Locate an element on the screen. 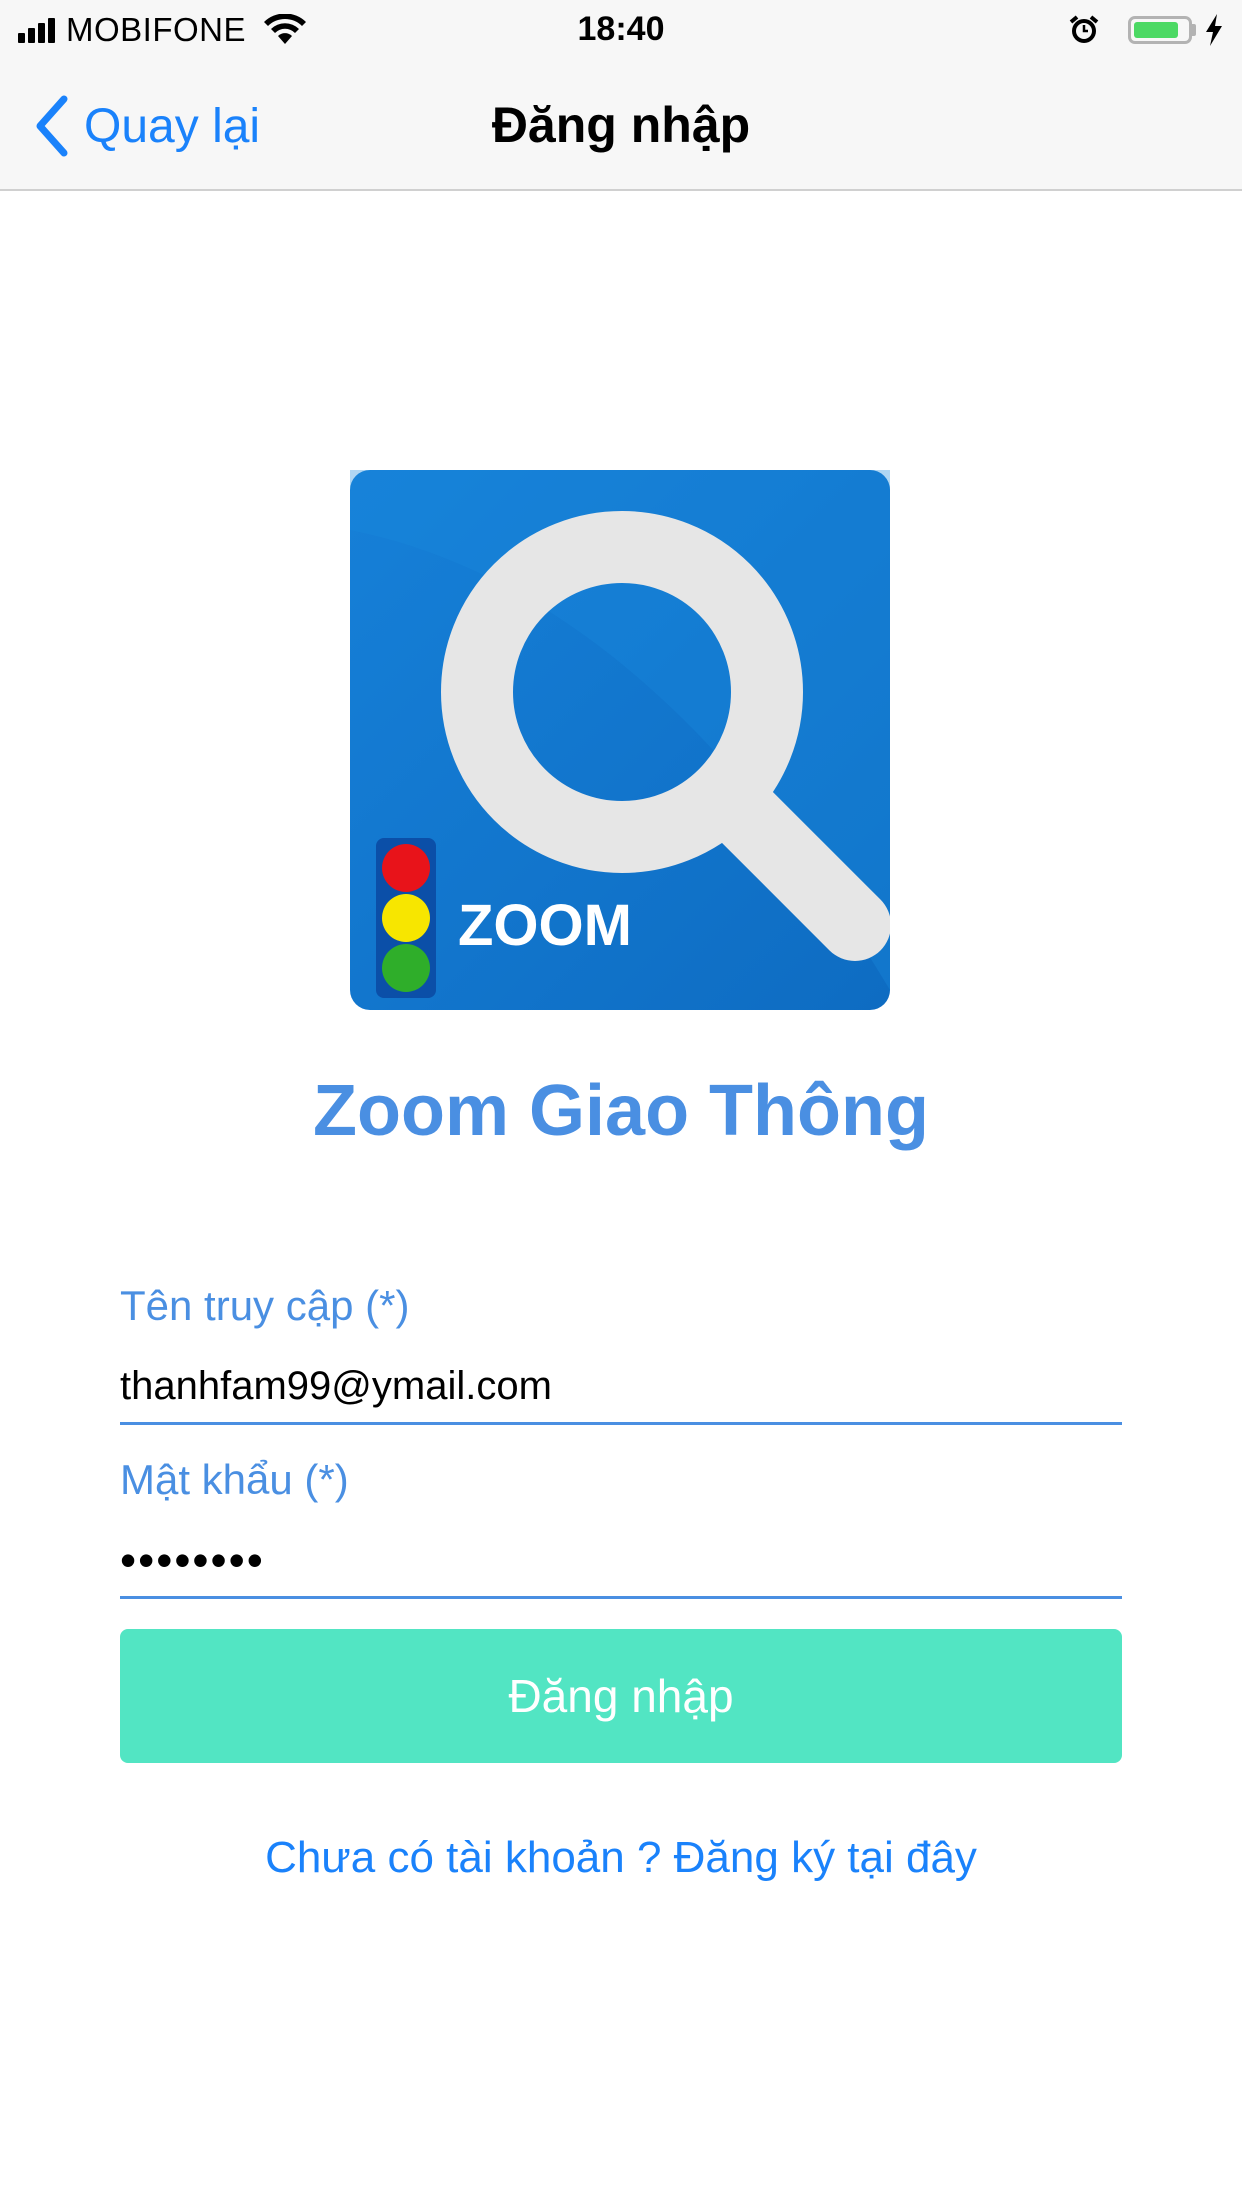 The width and height of the screenshot is (1242, 2208). login-button-label: Đăng nhập is located at coordinates (621, 1696).